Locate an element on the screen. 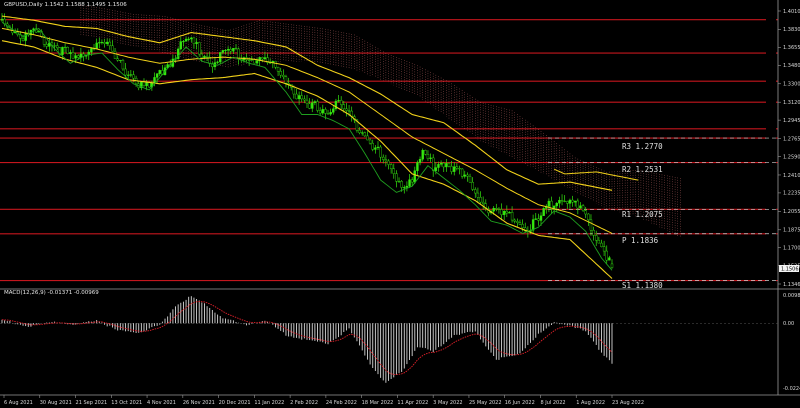  macd-tick-label: -0.02246 is located at coordinates (791, 389).